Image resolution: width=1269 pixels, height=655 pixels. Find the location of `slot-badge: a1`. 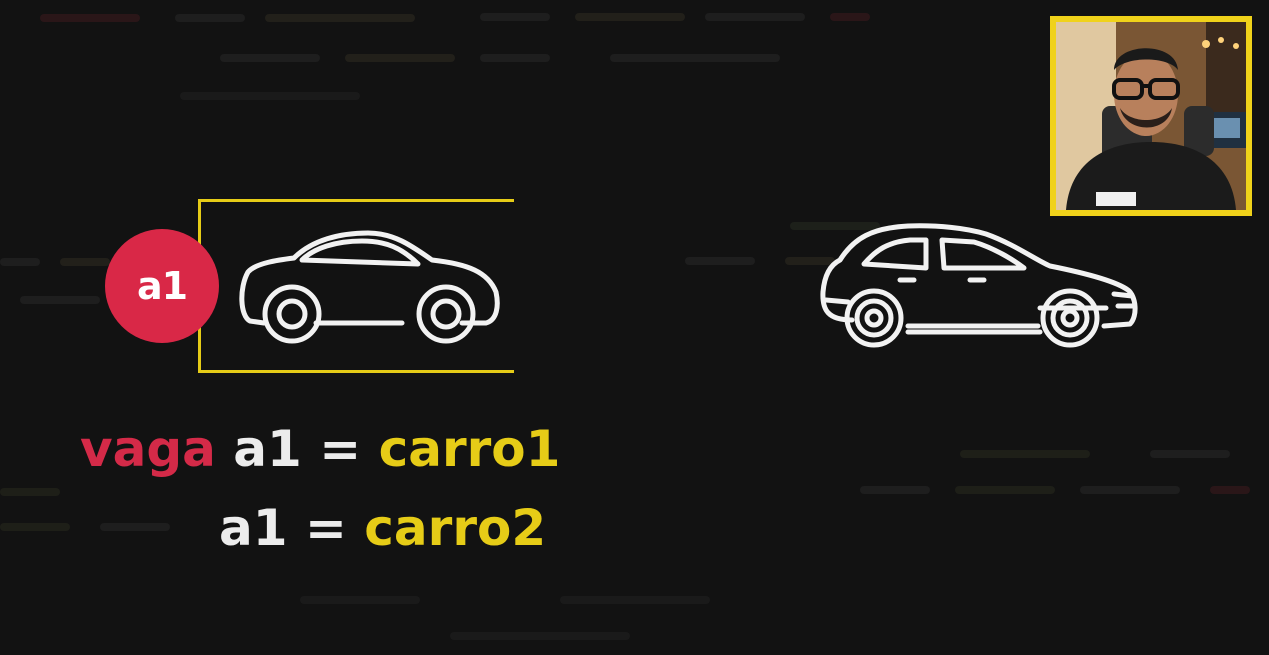

slot-badge: a1 is located at coordinates (162, 286).